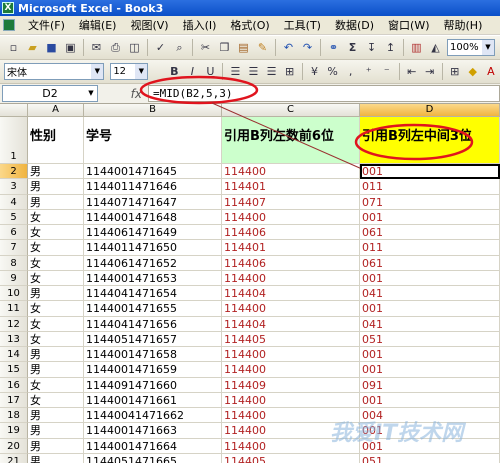 The image size is (500, 463). Describe the element at coordinates (149, 25) in the screenshot. I see `menu-view: 视图(V)` at that location.